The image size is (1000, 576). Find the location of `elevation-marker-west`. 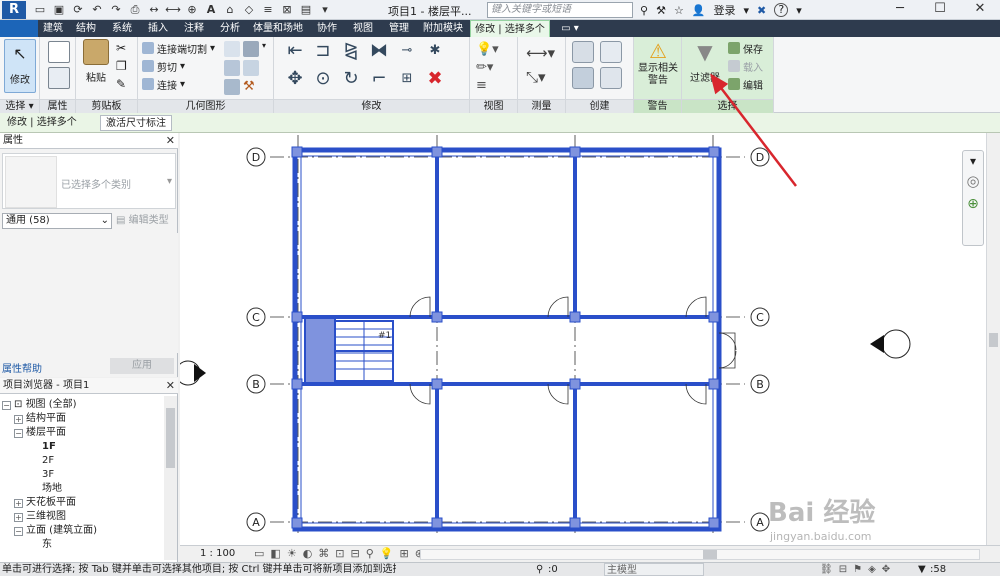

elevation-marker-west is located at coordinates (193, 373).